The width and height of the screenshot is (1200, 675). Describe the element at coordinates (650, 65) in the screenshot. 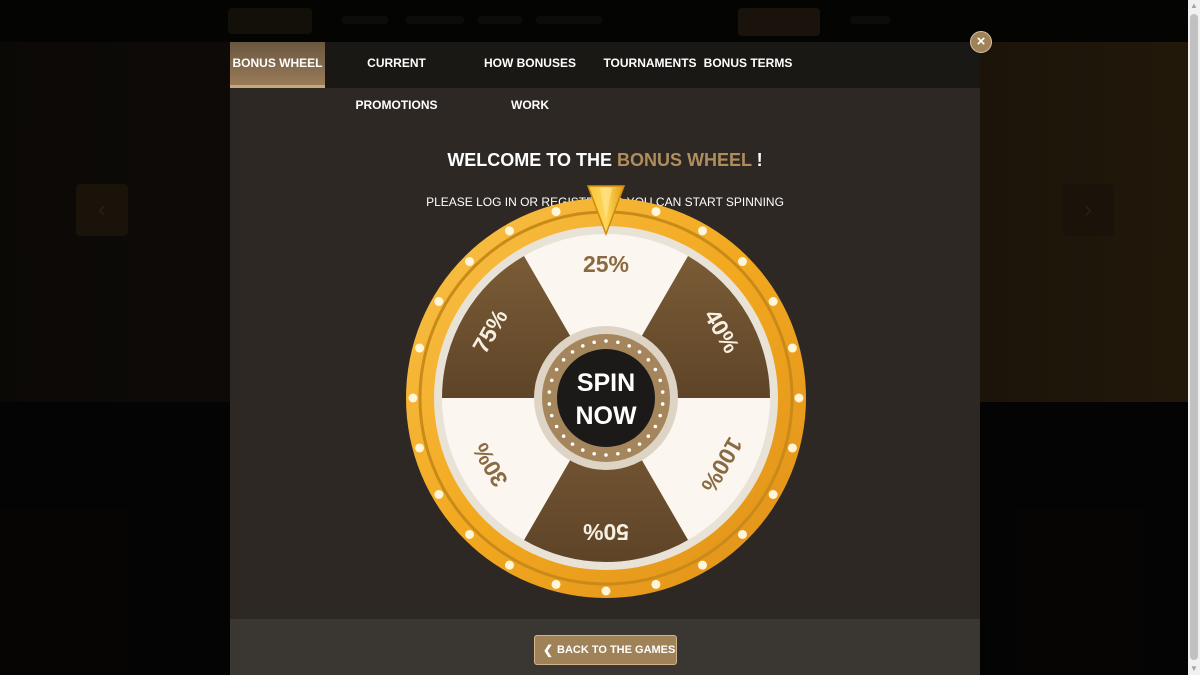

I see `tab-tournaments: TOURNAMENTS` at that location.